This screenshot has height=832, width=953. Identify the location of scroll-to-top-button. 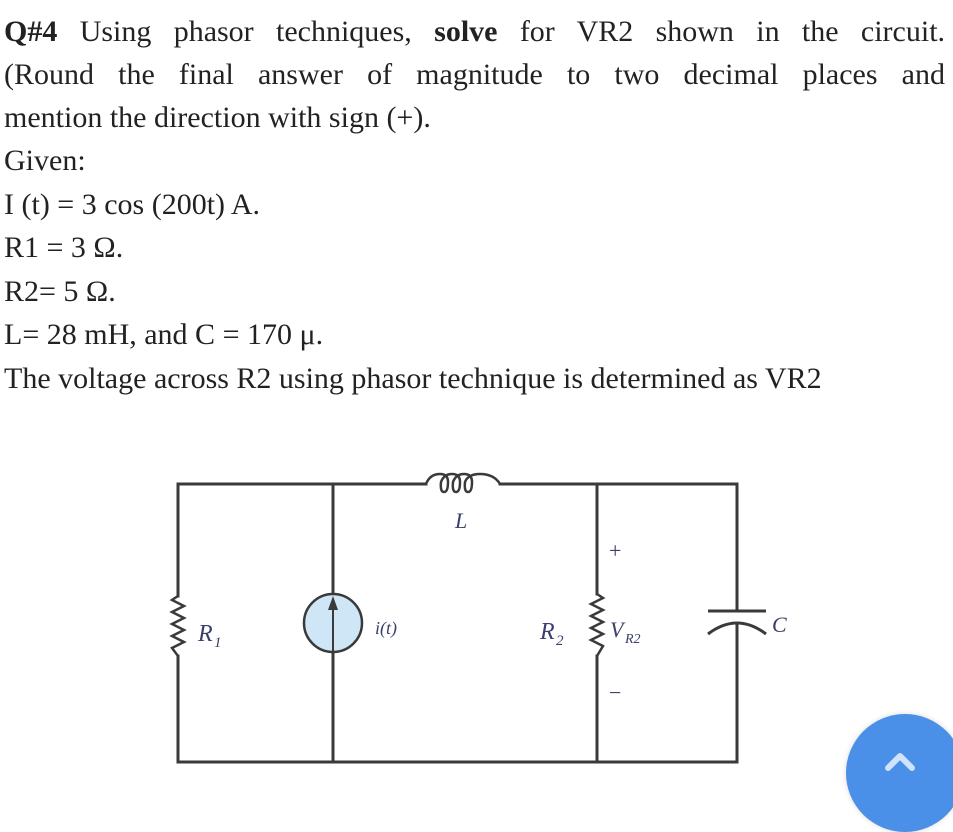
(899, 773).